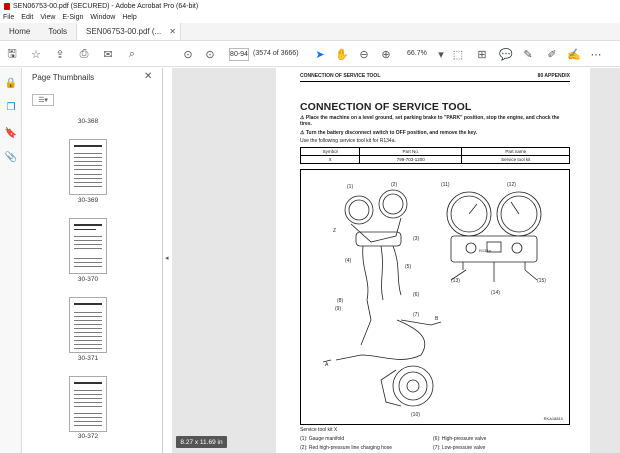 This screenshot has width=620, height=453. What do you see at coordinates (201, 442) in the screenshot?
I see `page-size-indicator: 8.27 x 11.69 in` at bounding box center [201, 442].